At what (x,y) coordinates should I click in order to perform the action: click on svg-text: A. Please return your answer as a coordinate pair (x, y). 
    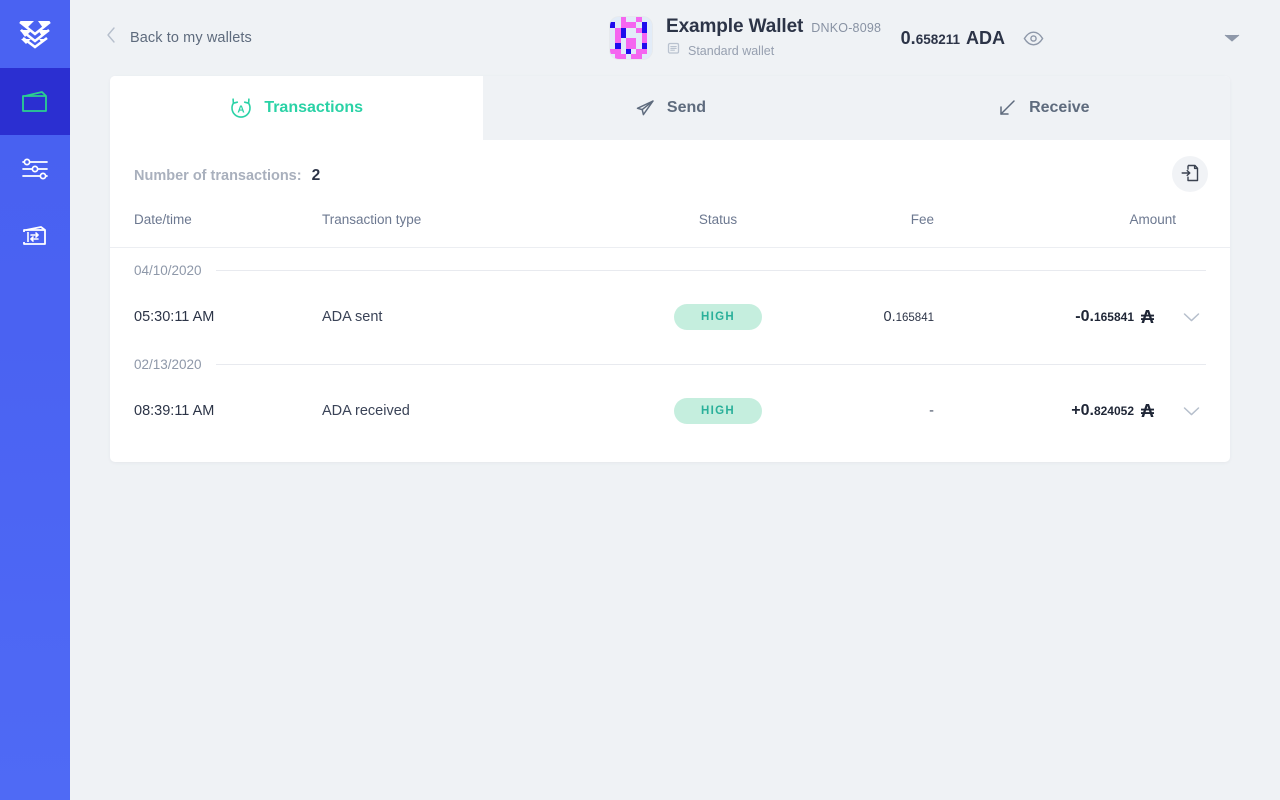
    Looking at the image, I should click on (241, 109).